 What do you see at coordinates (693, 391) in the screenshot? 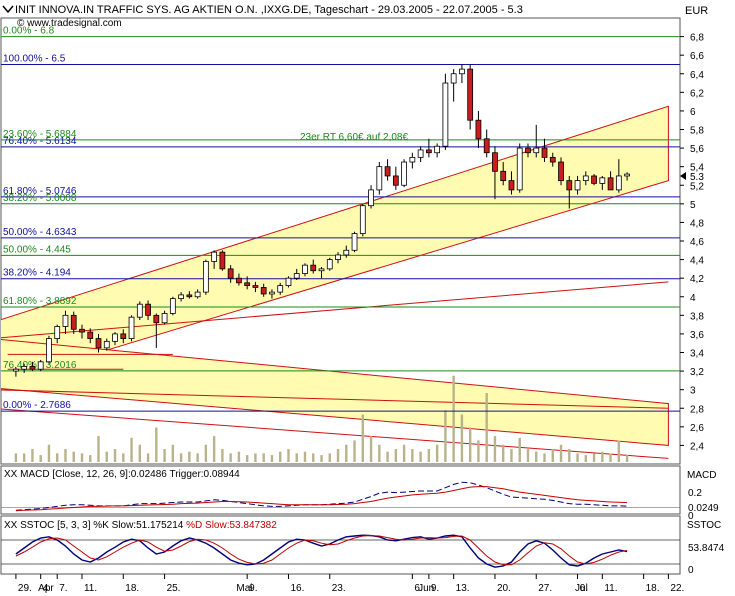
I see `y-tick-label: 3` at bounding box center [693, 391].